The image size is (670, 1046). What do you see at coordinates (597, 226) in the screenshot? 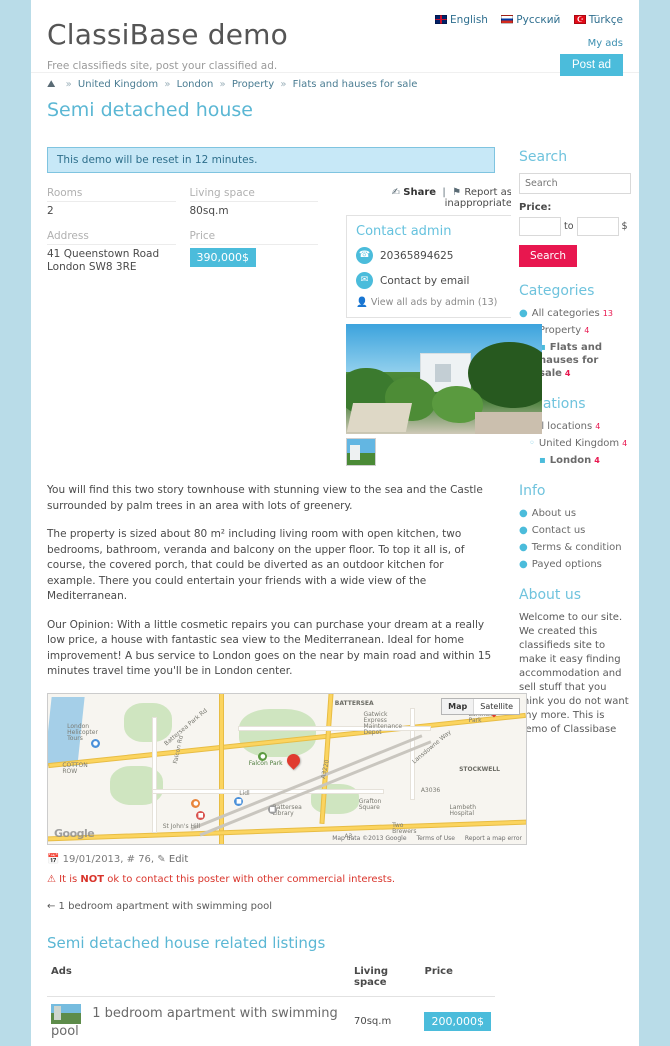
I see `price-to-input` at bounding box center [597, 226].